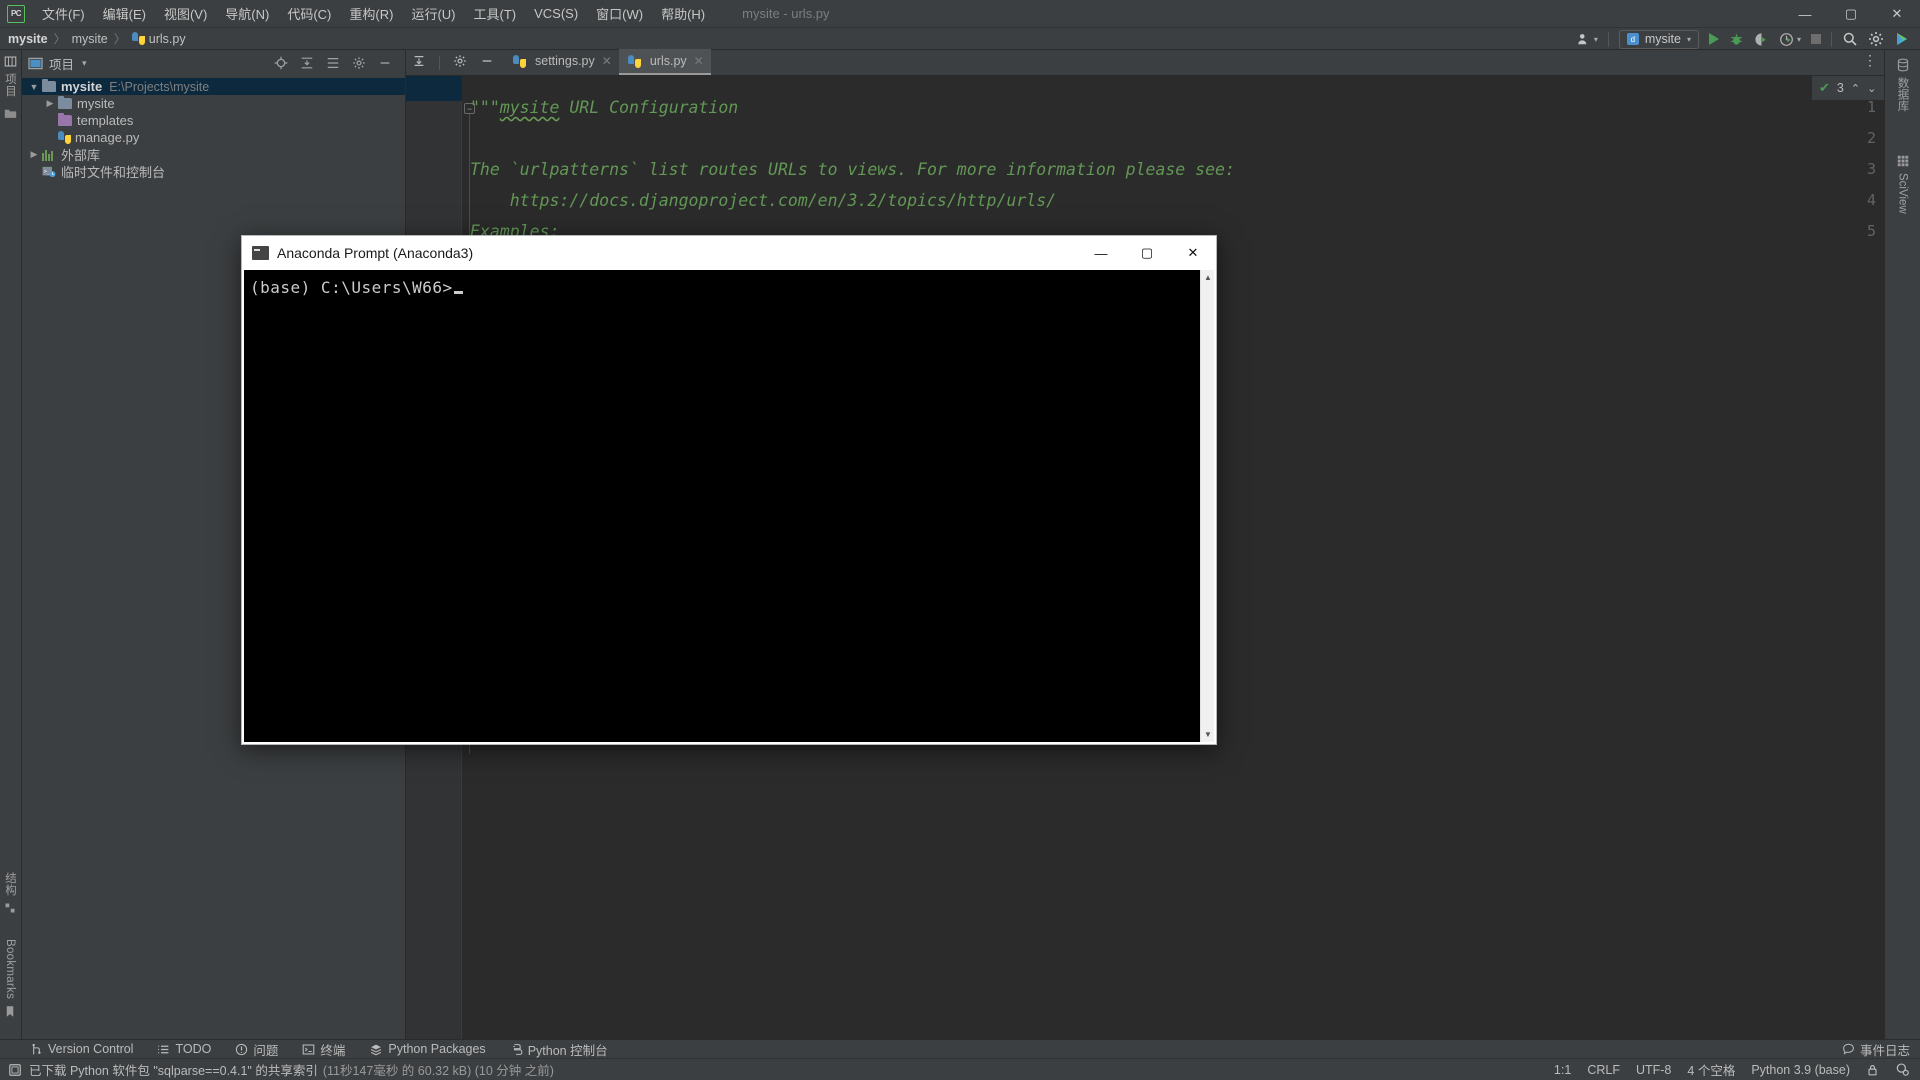 This screenshot has width=1920, height=1080. Describe the element at coordinates (333, 1050) in the screenshot. I see `tool-terminal-label: 终端` at that location.